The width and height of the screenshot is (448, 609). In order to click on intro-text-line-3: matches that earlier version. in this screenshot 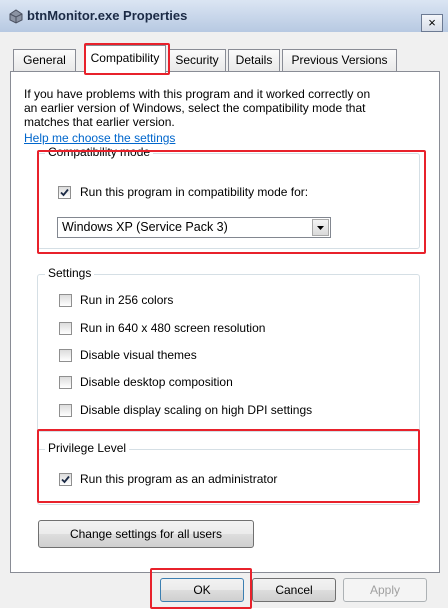, I will do `click(99, 122)`.